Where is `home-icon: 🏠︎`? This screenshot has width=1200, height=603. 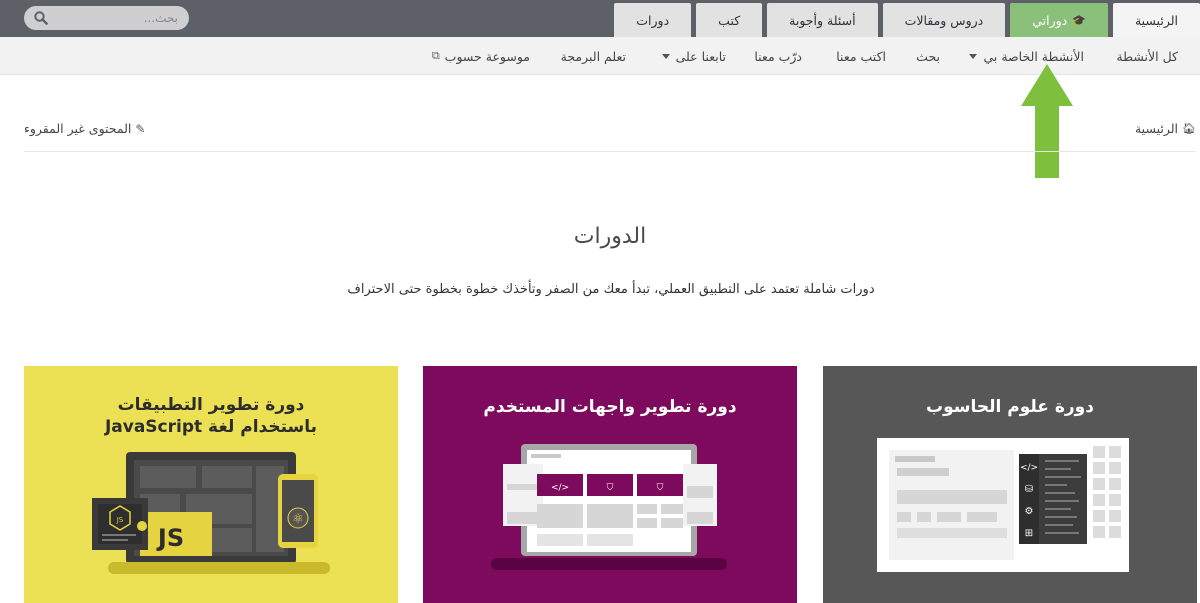 home-icon: 🏠︎ is located at coordinates (1189, 128).